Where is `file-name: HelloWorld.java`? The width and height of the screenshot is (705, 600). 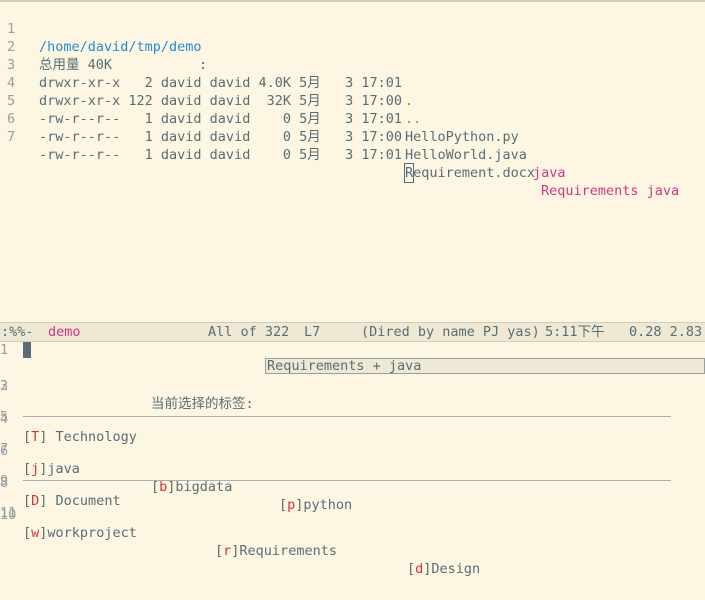
file-name: HelloWorld.java is located at coordinates (466, 155).